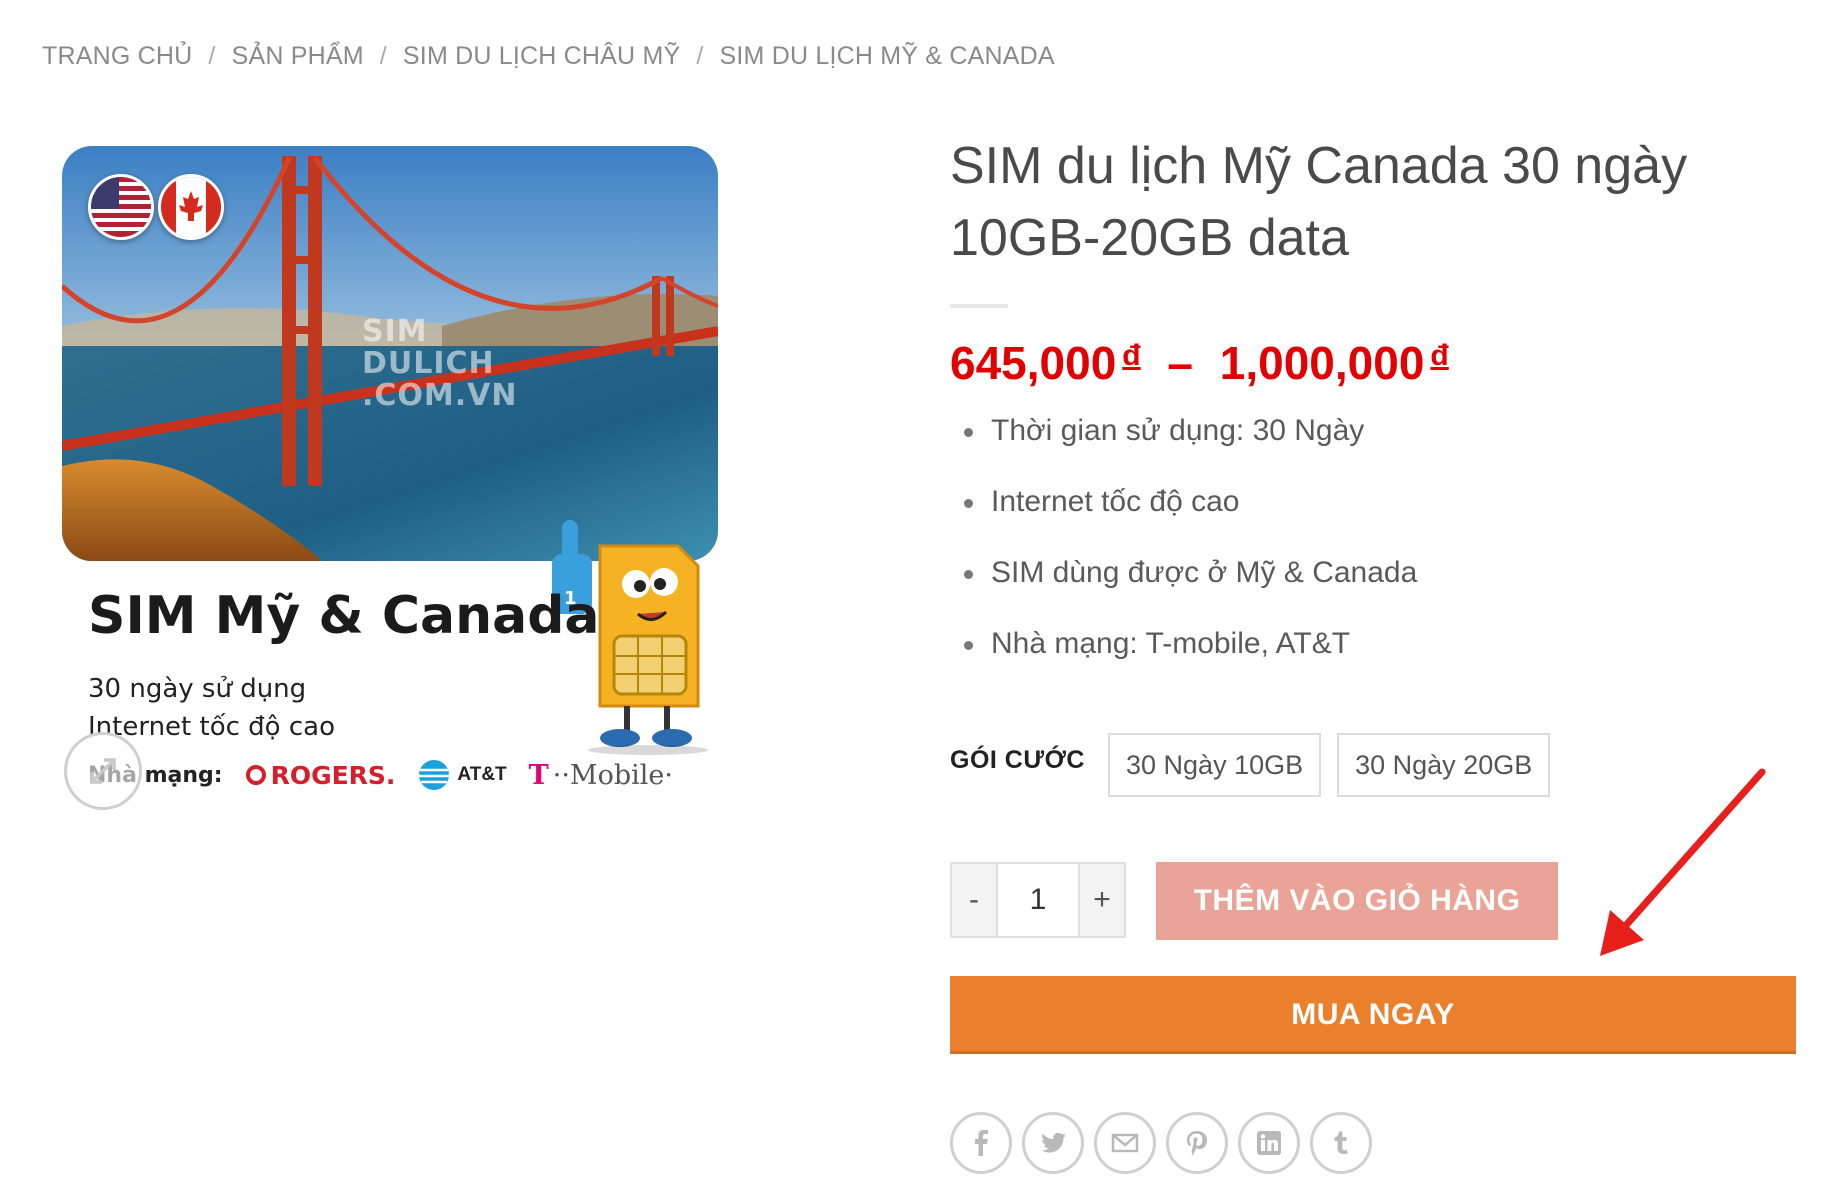 This screenshot has width=1836, height=1188. Describe the element at coordinates (979, 306) in the screenshot. I see `title-divider` at that location.